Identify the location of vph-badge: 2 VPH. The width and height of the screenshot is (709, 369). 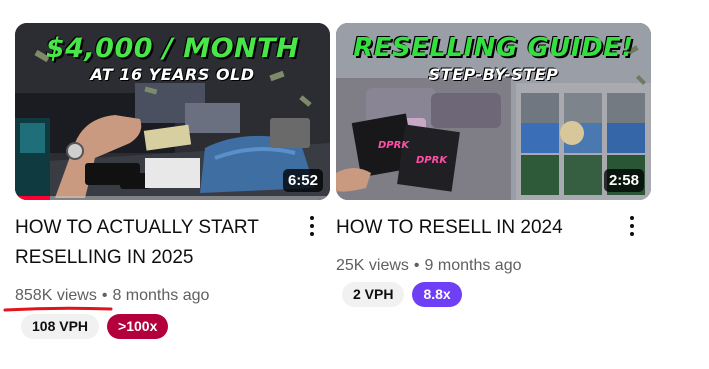
(373, 294).